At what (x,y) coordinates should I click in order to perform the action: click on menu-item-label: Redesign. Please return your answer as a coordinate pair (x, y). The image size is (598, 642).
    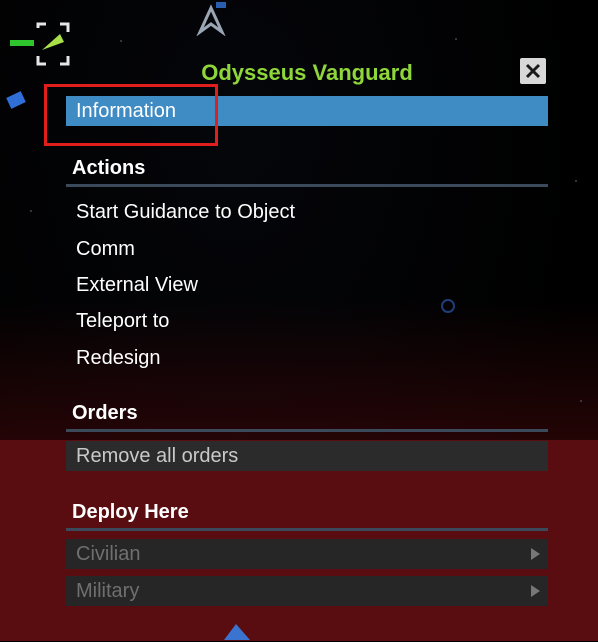
    Looking at the image, I should click on (118, 357).